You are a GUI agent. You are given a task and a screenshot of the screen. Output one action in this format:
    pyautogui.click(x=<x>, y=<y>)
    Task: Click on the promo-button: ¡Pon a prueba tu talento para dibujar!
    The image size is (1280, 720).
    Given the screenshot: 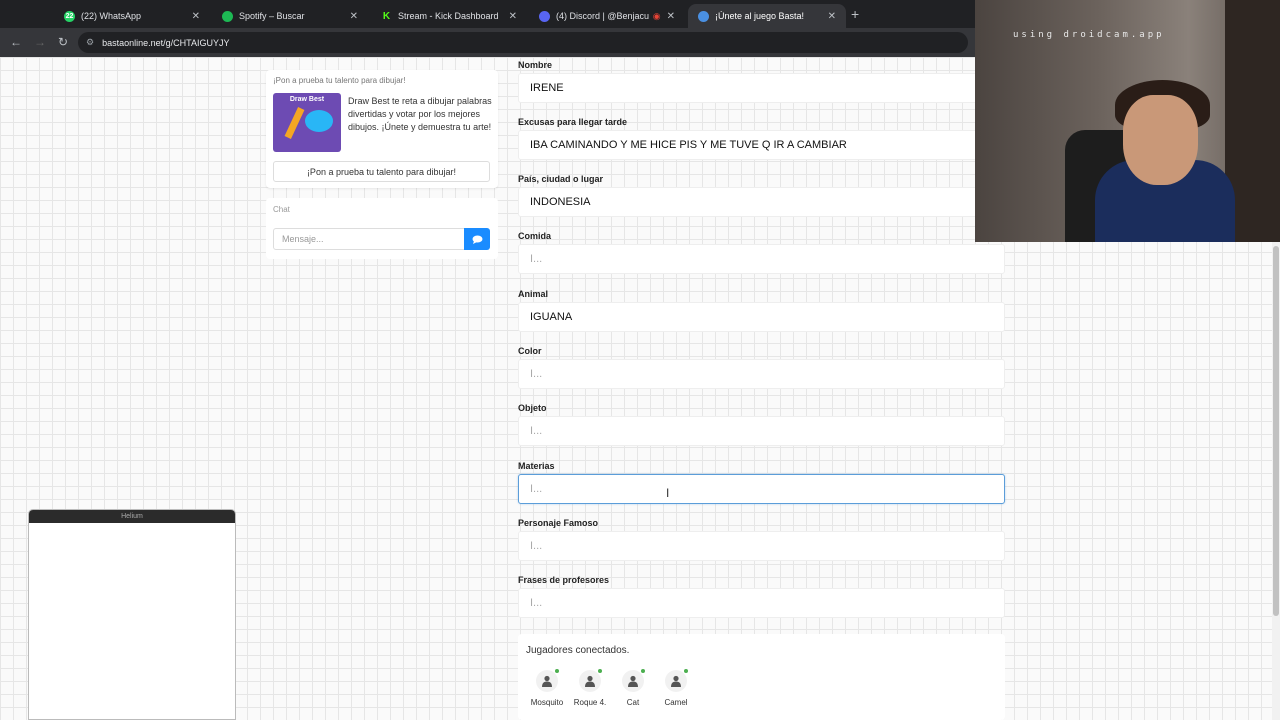 What is the action you would take?
    pyautogui.click(x=381, y=171)
    